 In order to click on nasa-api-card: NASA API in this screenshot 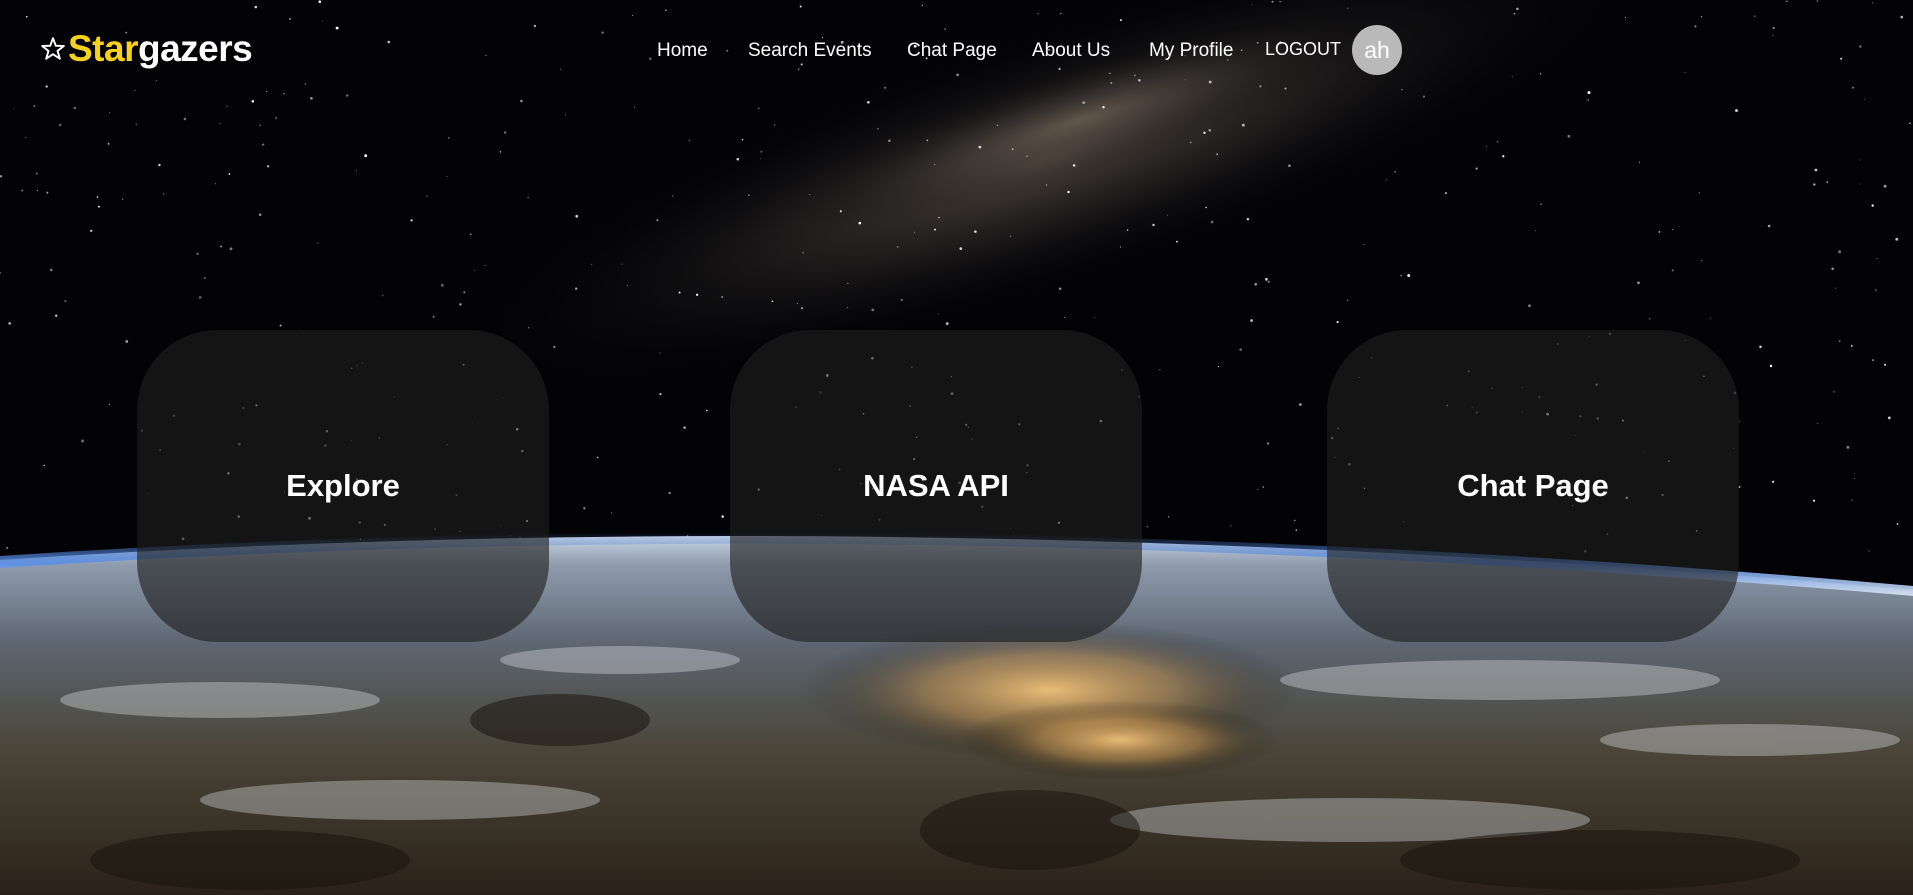, I will do `click(936, 486)`.